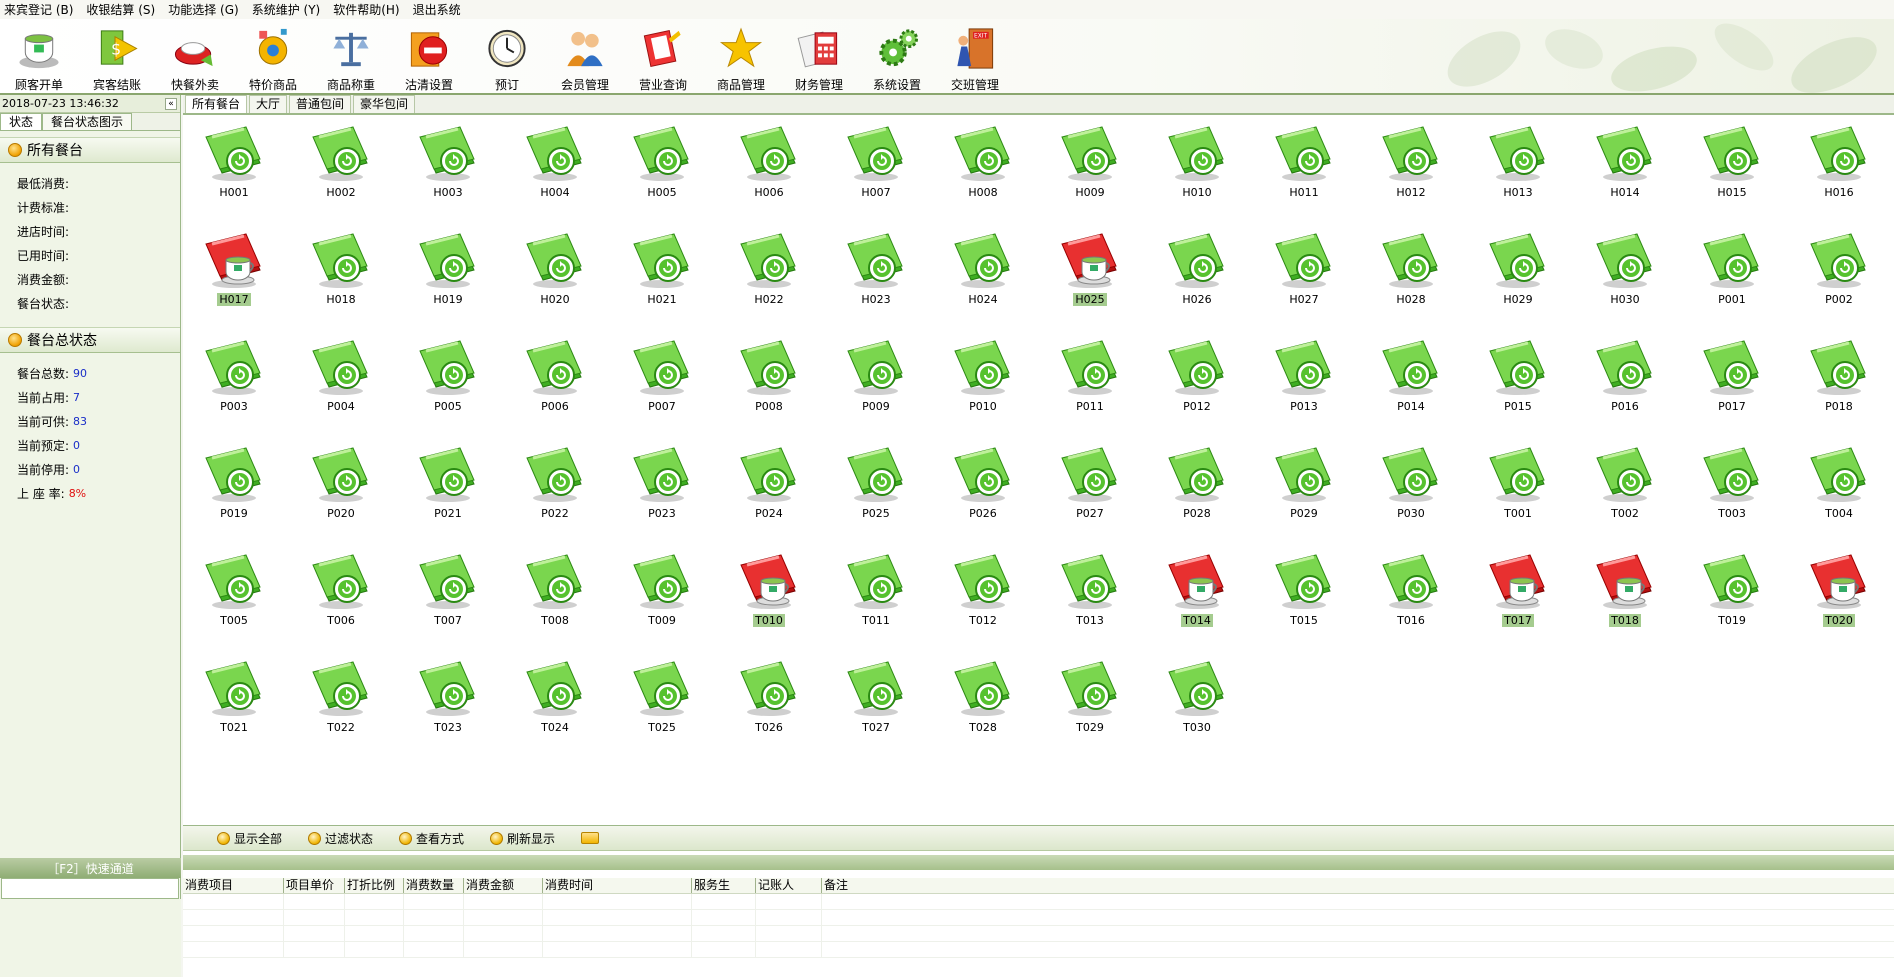 This screenshot has height=977, width=1894. I want to click on table-h012: H012, so click(1411, 172).